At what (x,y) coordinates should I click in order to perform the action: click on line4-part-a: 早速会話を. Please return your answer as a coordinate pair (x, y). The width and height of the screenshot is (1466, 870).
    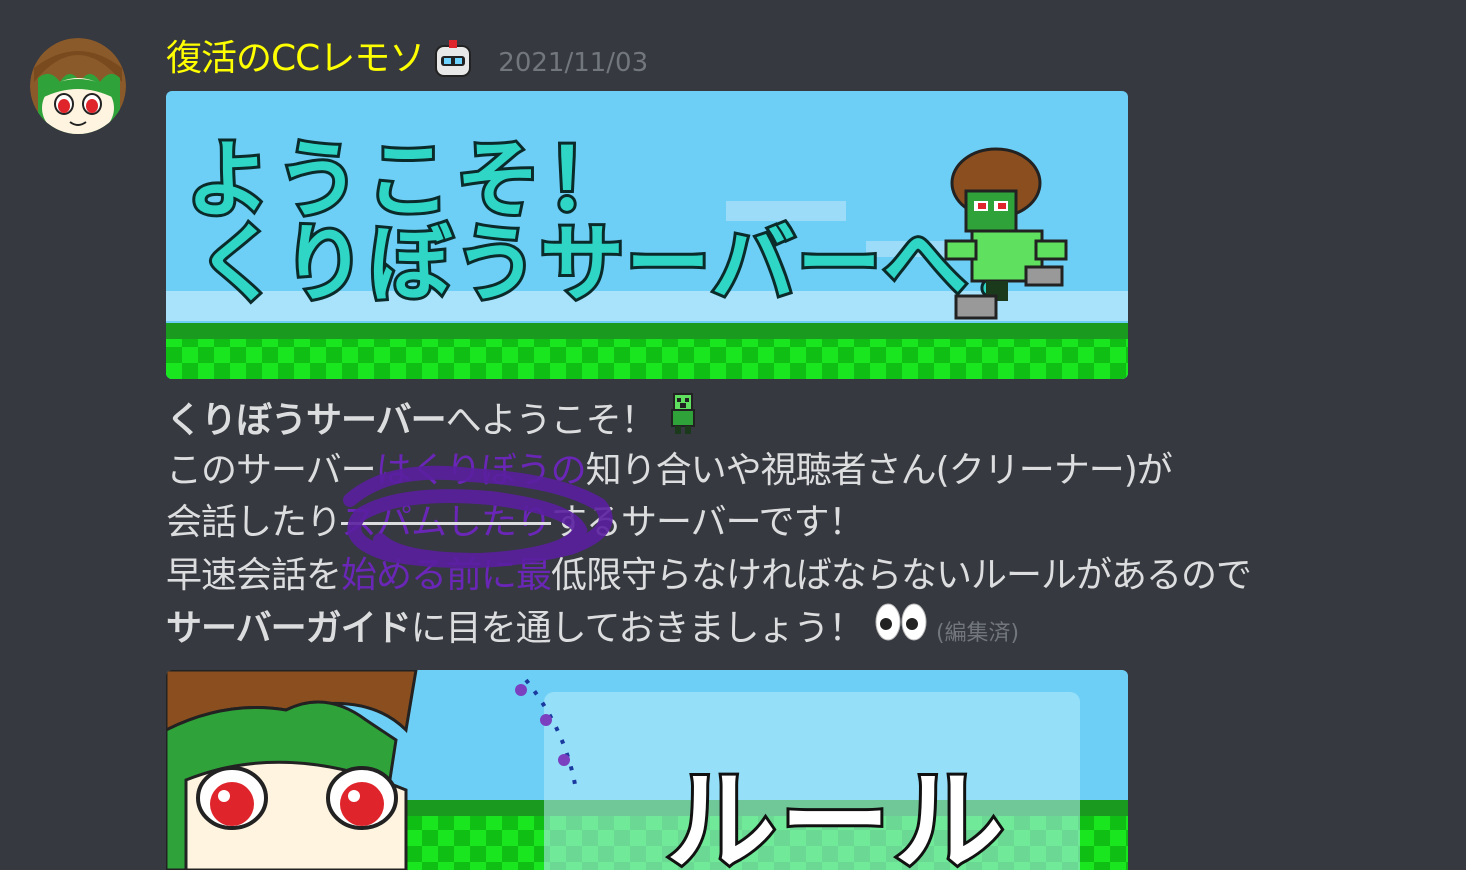
    Looking at the image, I should click on (254, 575).